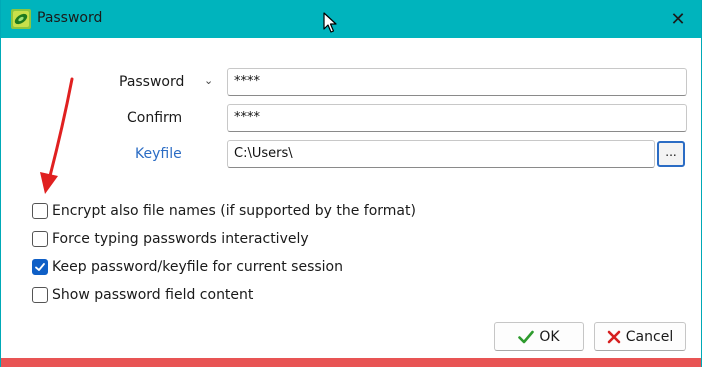 This screenshot has height=367, width=702. I want to click on close-icon: ✕, so click(678, 19).